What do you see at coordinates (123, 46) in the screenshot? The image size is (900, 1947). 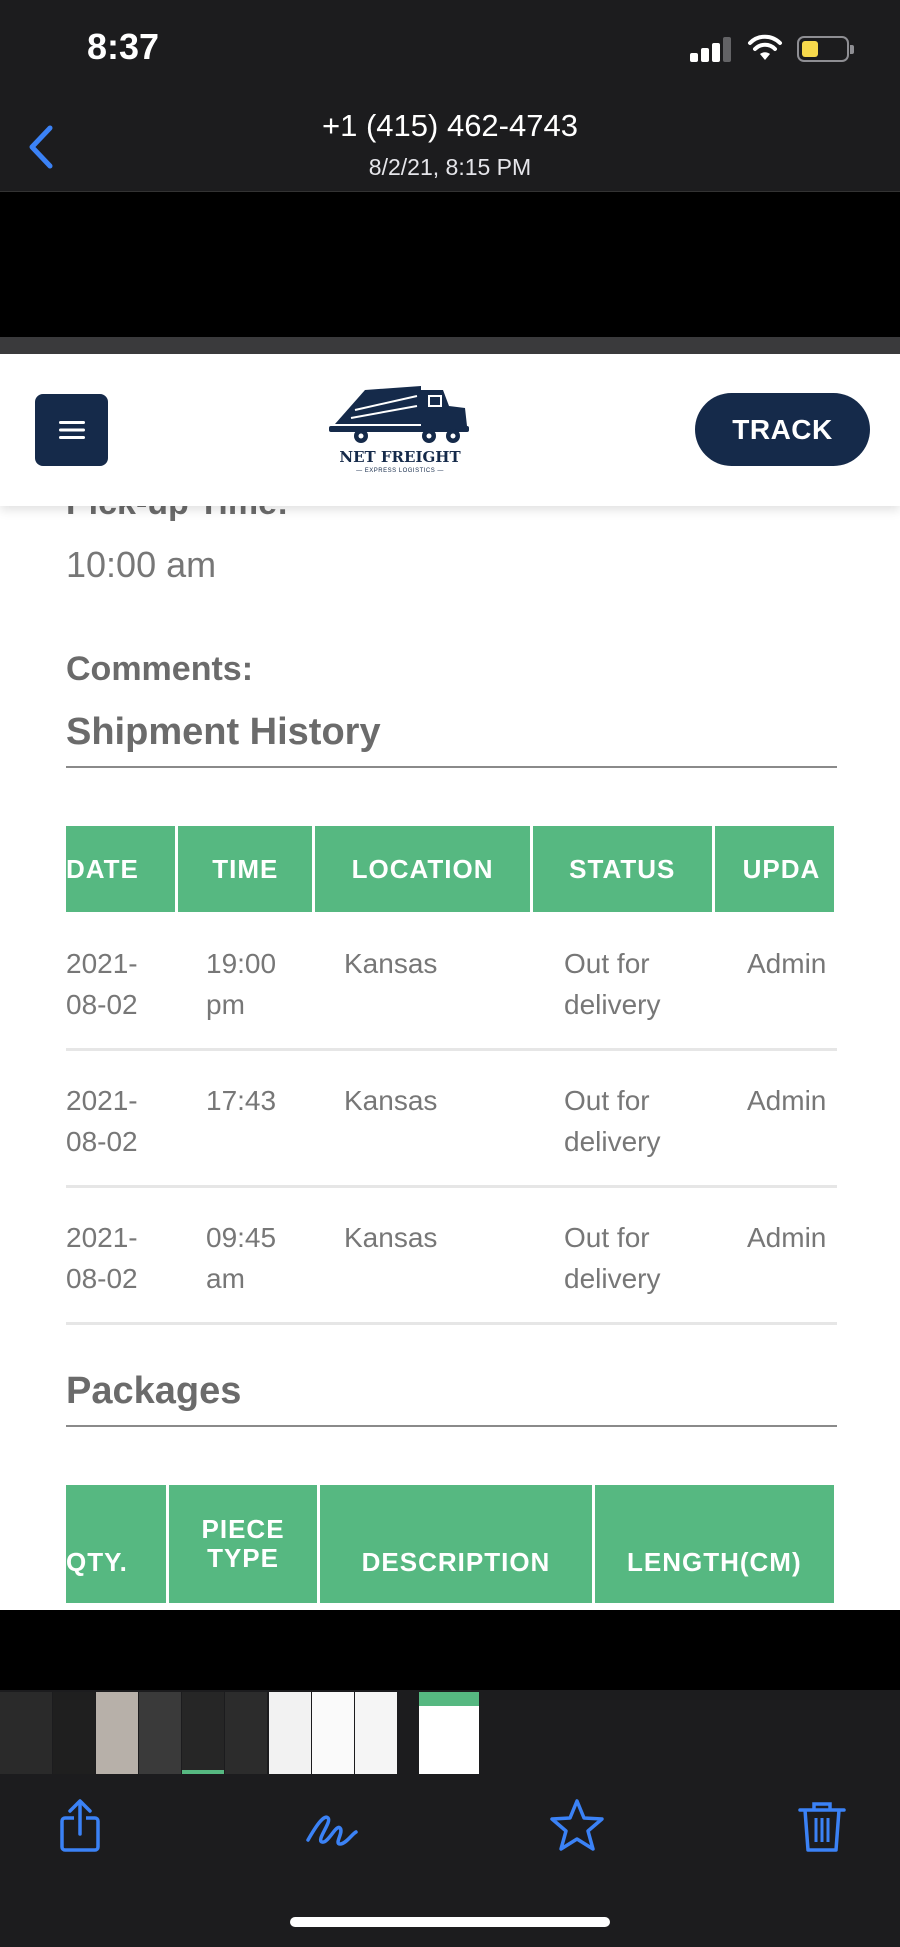 I see `status-time: 8:37` at bounding box center [123, 46].